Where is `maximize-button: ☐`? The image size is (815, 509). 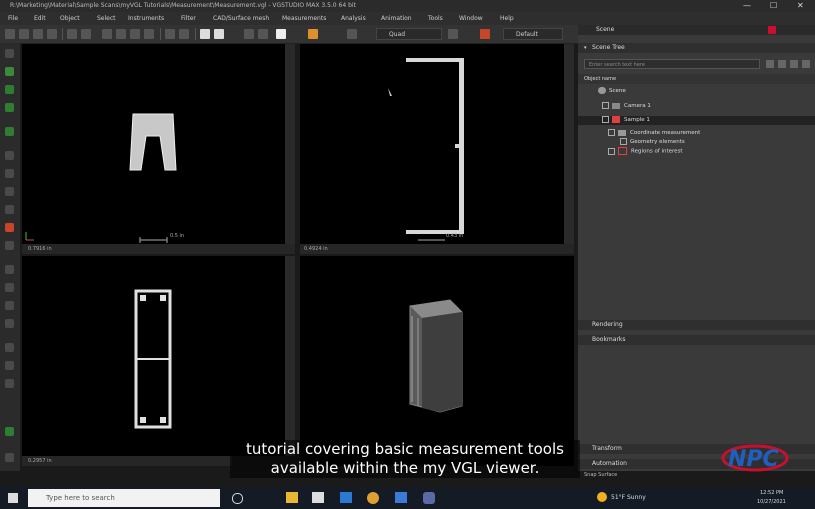 maximize-button: ☐ is located at coordinates (773, 6).